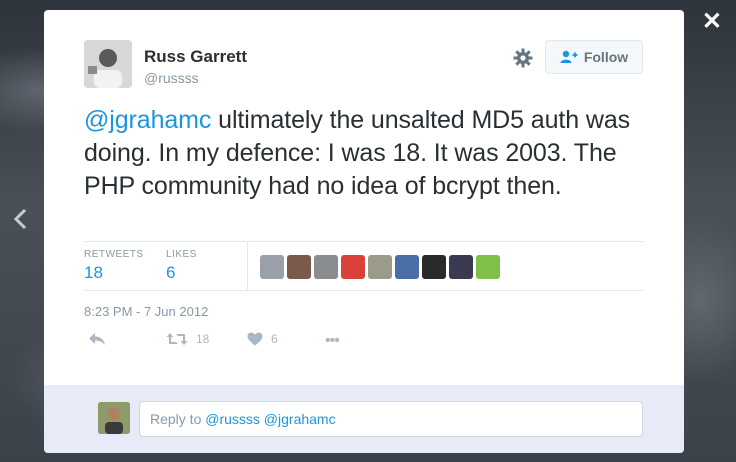  I want to click on tweet-timestamp: 8:23 PM - 7 Jun 2012, so click(146, 311).